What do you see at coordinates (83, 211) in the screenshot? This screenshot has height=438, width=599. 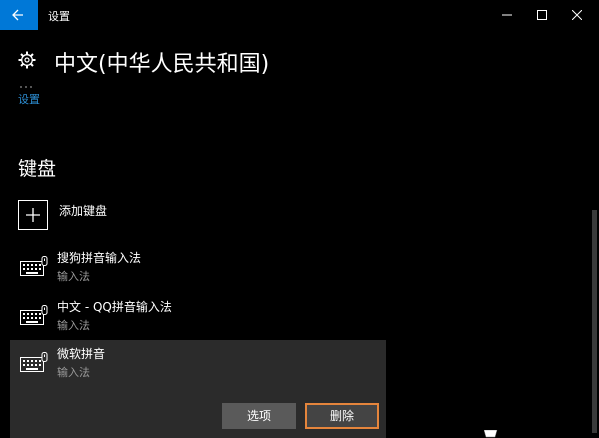 I see `add-keyboard-label: 添加键盘` at bounding box center [83, 211].